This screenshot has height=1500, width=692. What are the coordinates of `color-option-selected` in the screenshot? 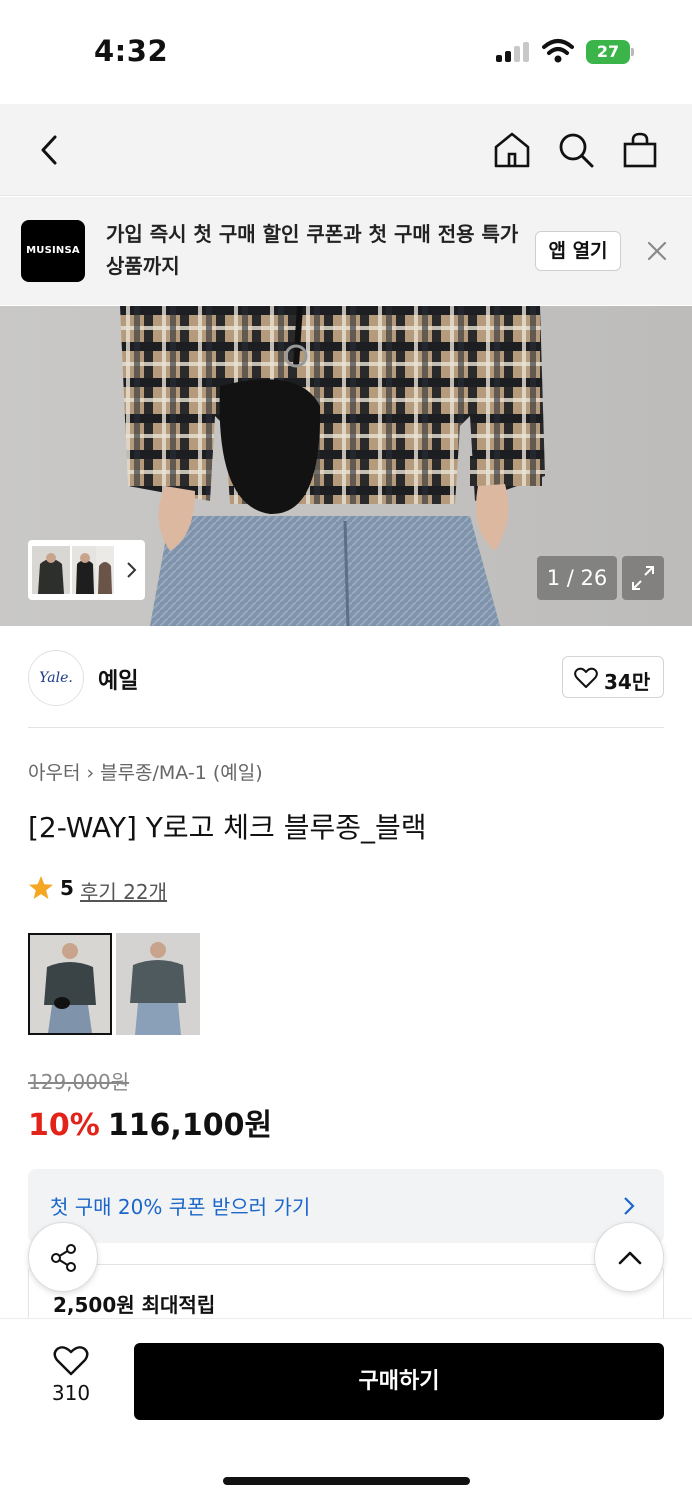 It's located at (70, 984).